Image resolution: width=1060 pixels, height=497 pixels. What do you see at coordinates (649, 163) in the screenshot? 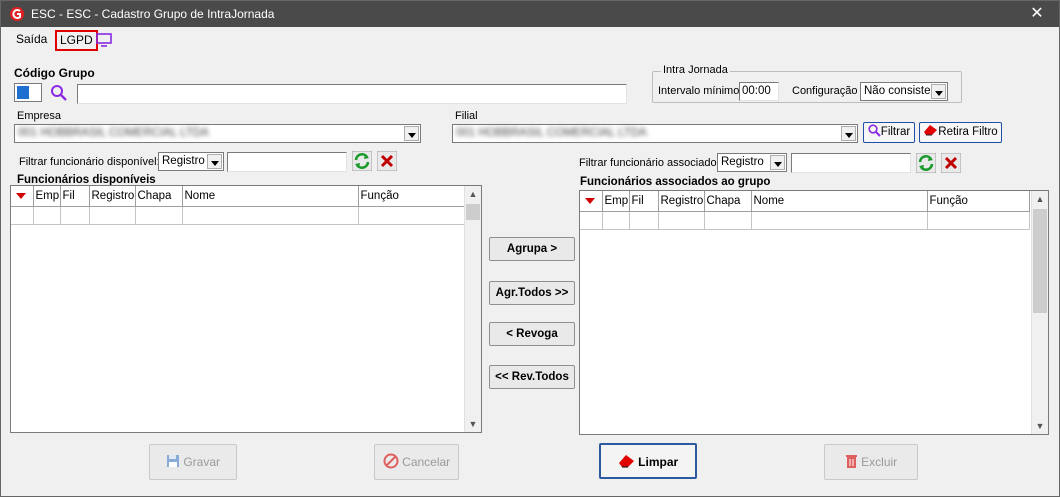
I see `filtrar-associado-label: Filtrar funcionário associado:` at bounding box center [649, 163].